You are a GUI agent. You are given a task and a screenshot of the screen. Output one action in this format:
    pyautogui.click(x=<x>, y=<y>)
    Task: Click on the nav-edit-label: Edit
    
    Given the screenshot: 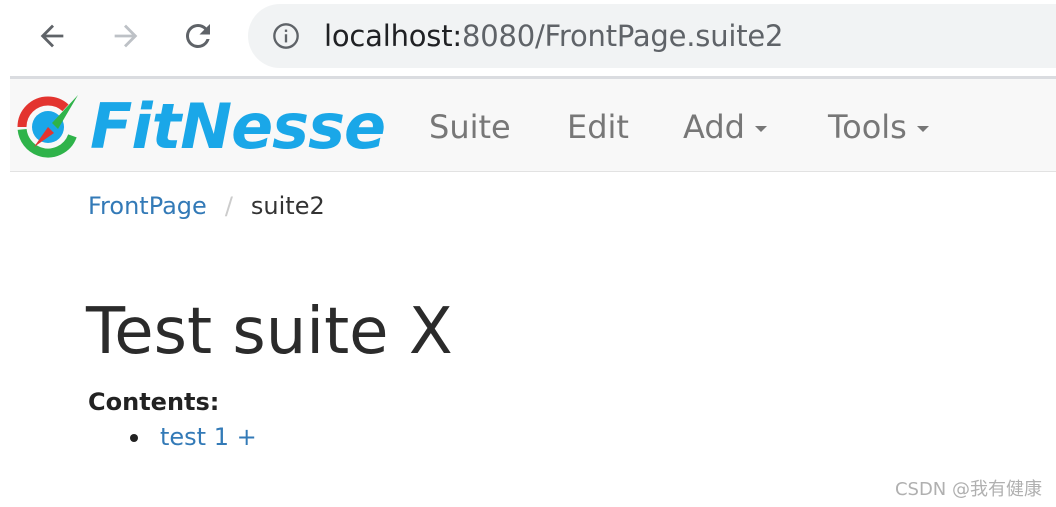 What is the action you would take?
    pyautogui.click(x=598, y=127)
    